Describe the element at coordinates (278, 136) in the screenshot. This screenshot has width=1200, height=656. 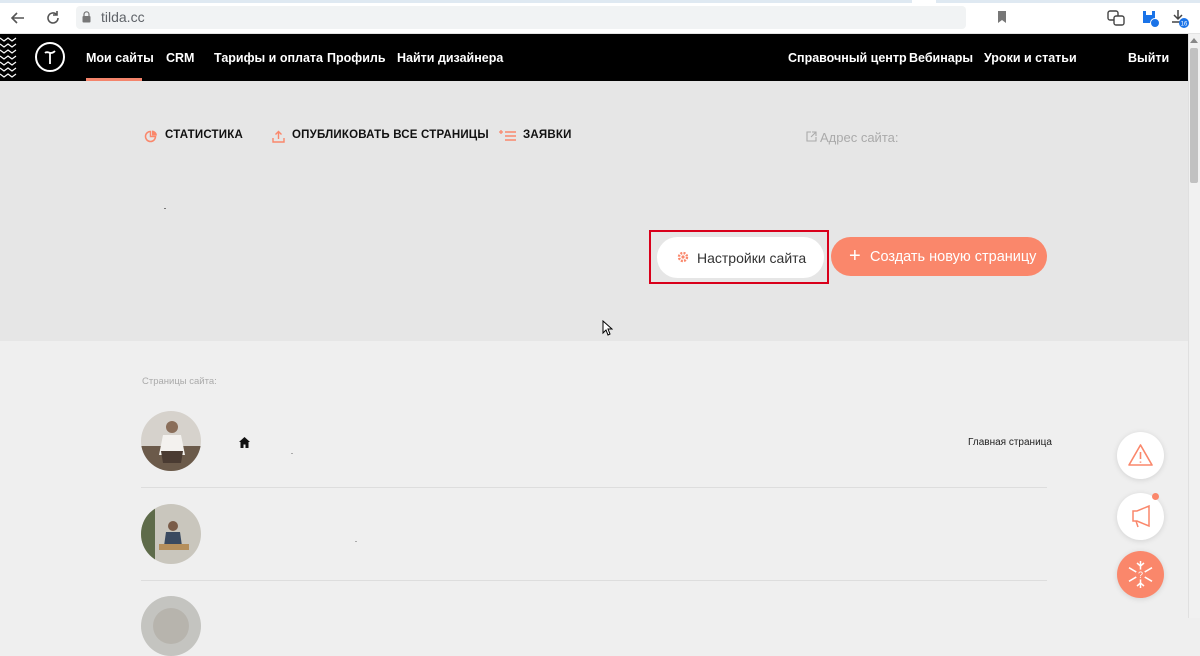
I see `upload-icon` at that location.